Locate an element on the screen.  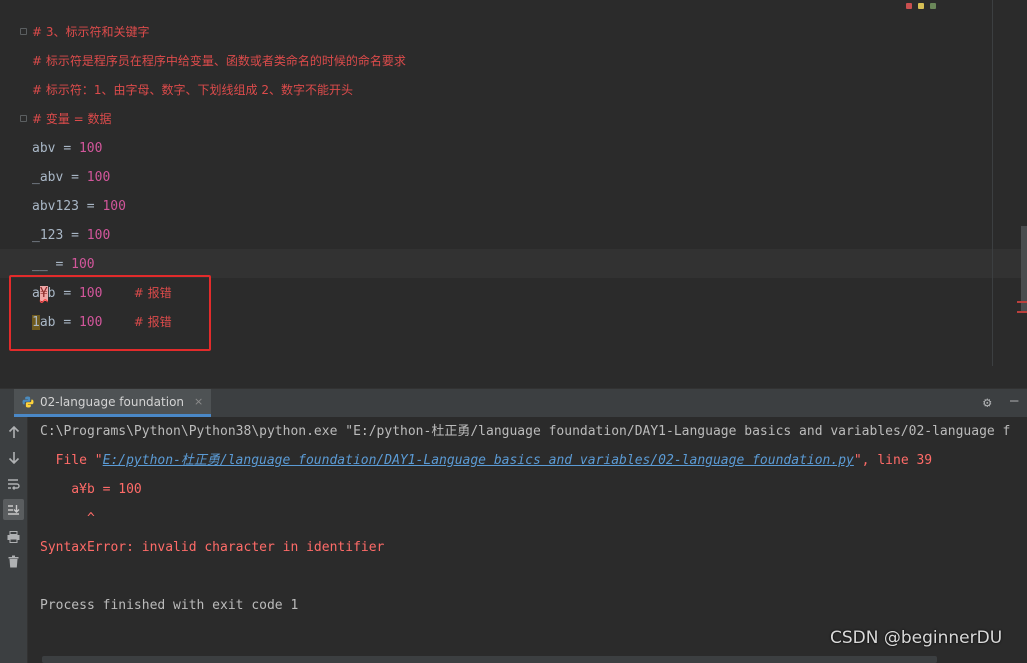
right-margin-guide is located at coordinates (992, 183).